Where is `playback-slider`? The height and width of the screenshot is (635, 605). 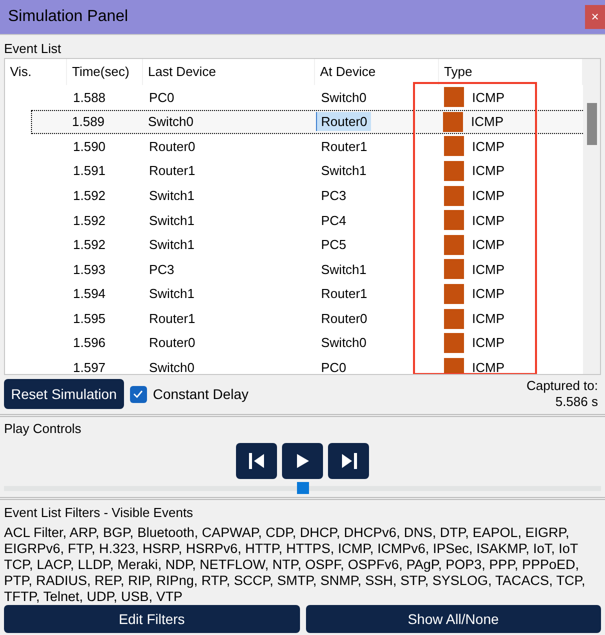 playback-slider is located at coordinates (302, 489).